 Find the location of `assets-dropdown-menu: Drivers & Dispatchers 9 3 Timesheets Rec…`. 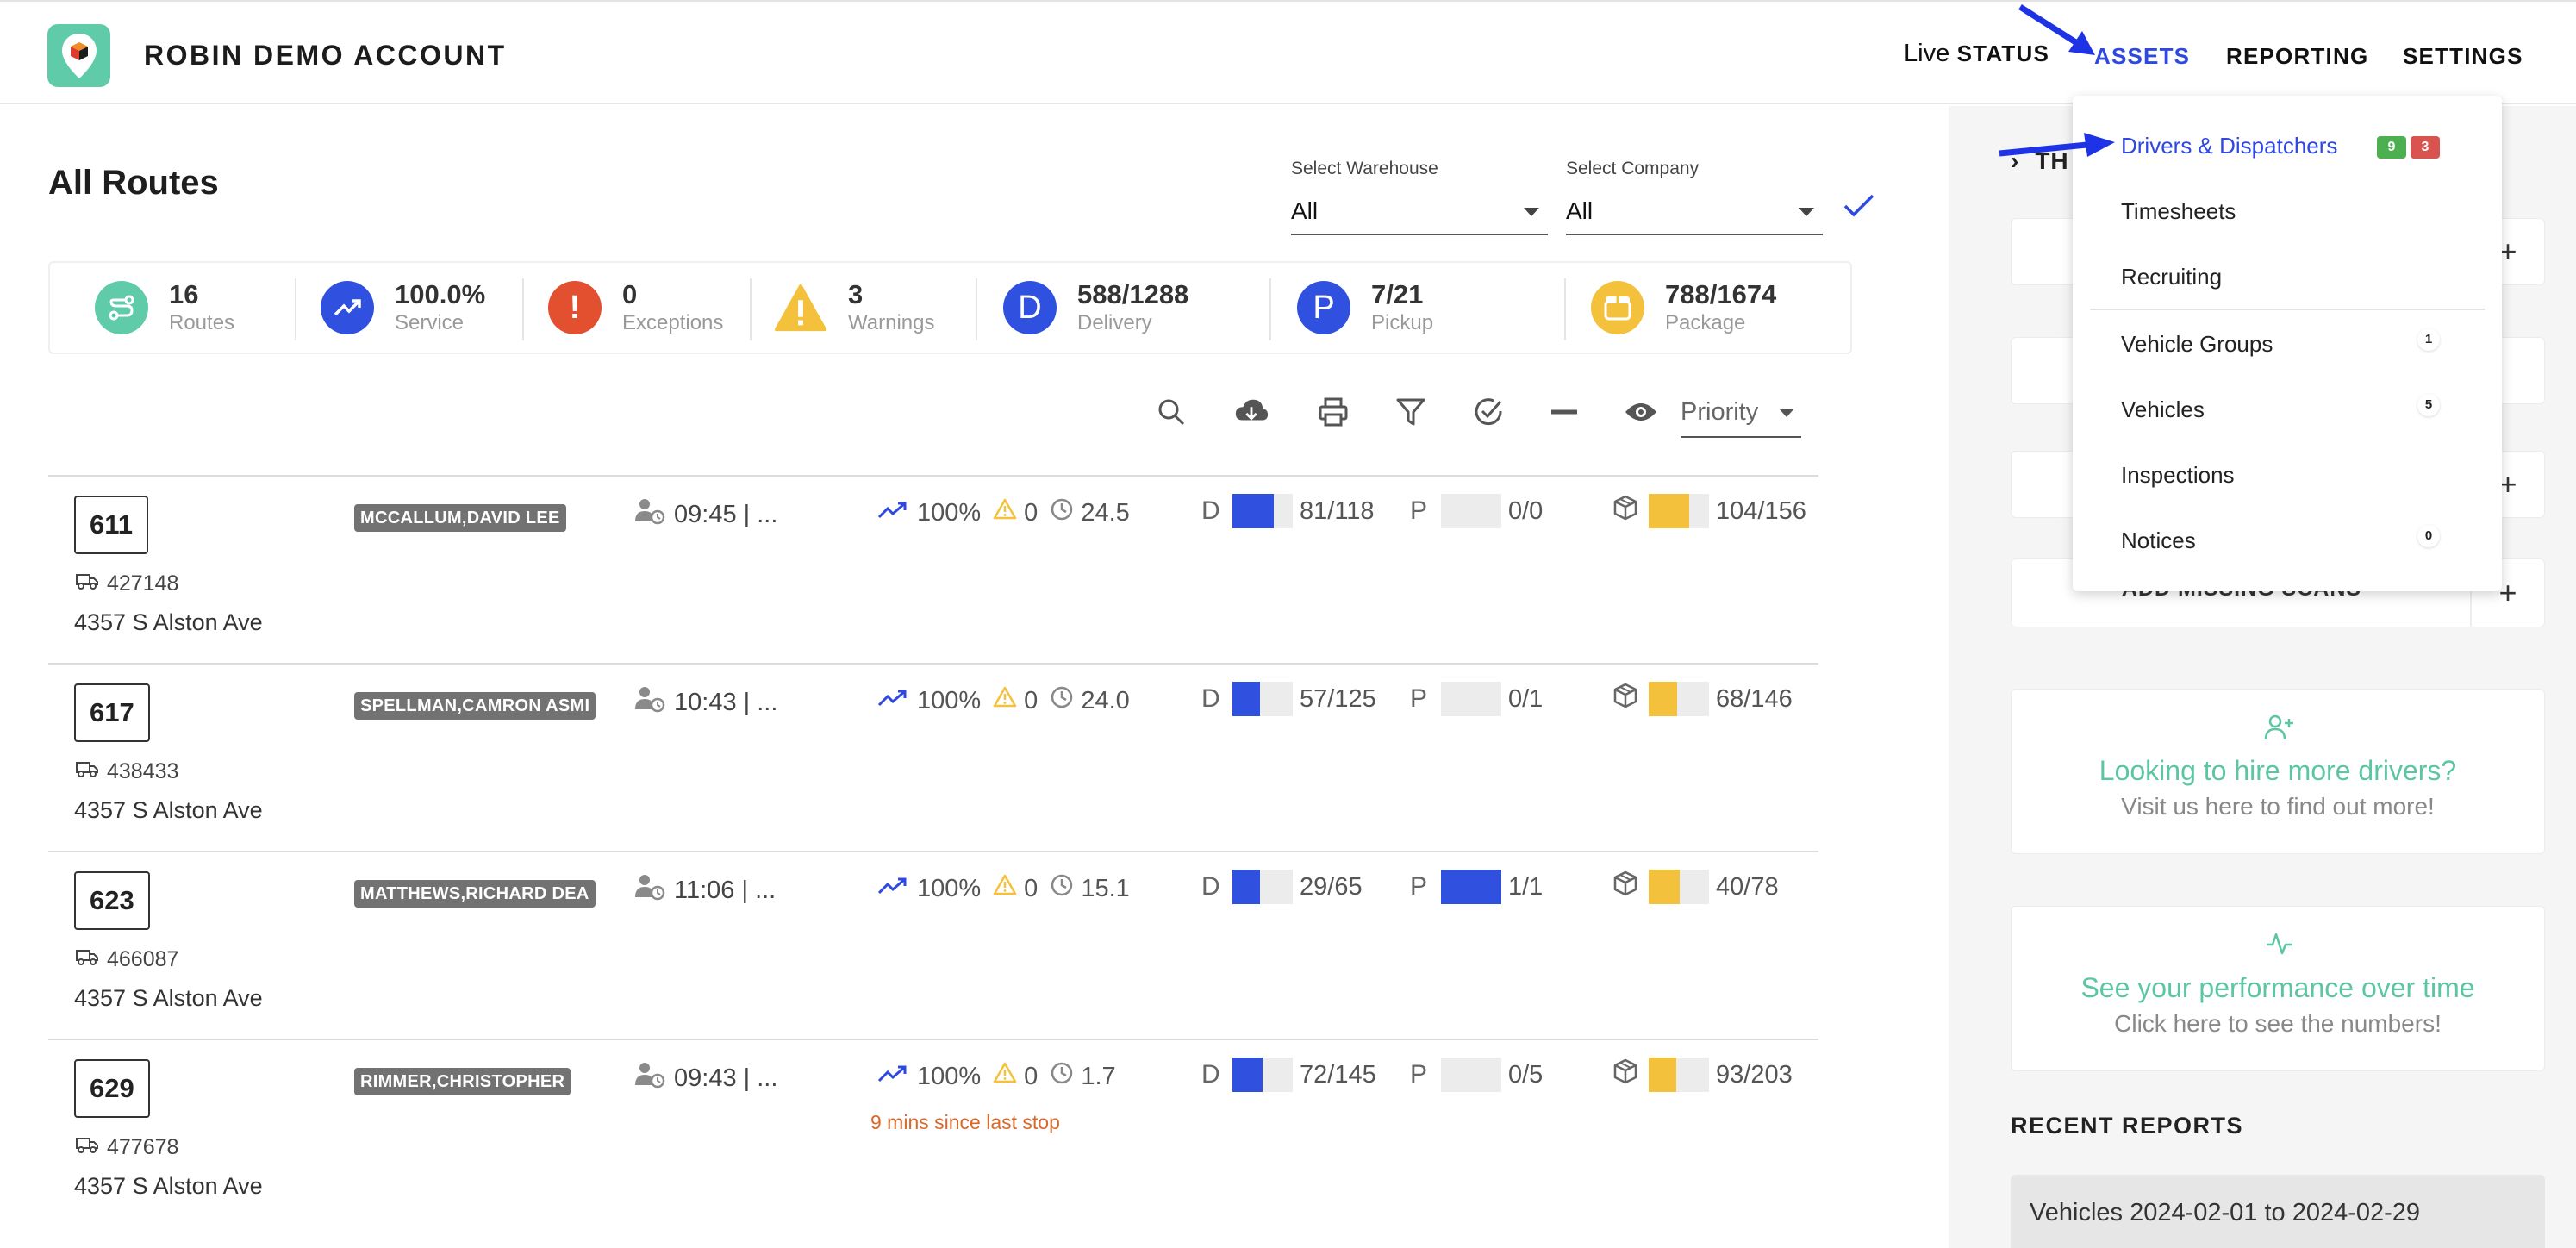

assets-dropdown-menu: Drivers & Dispatchers 9 3 Timesheets Rec… is located at coordinates (2287, 344).